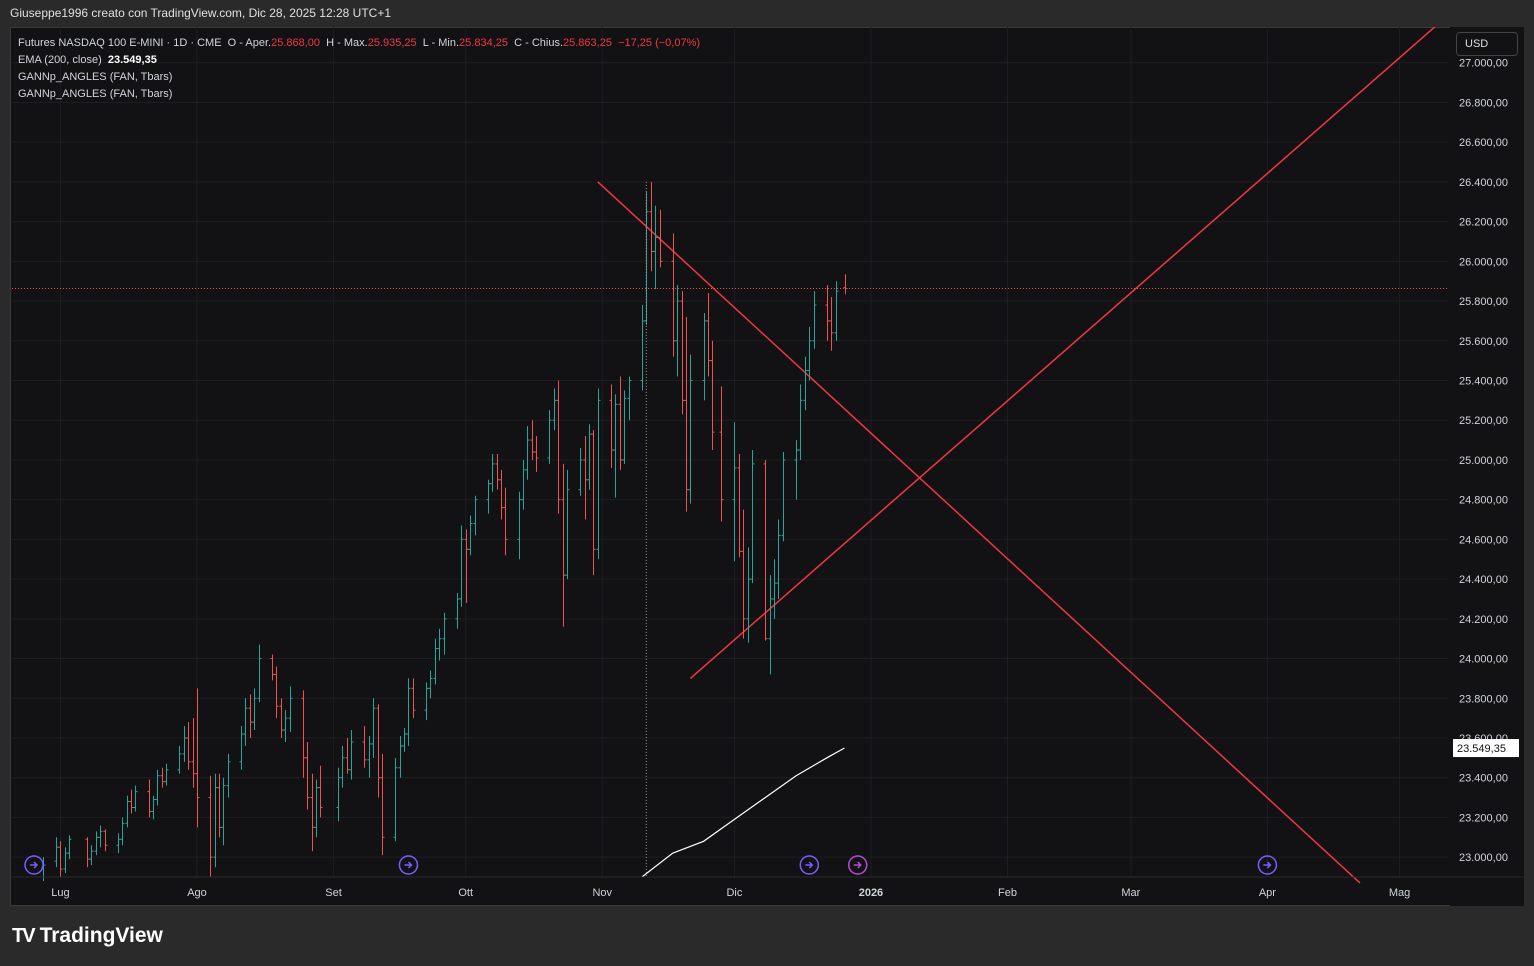 Image resolution: width=1534 pixels, height=966 pixels. Describe the element at coordinates (347, 43) in the screenshot. I see `high-label: H - Max.` at that location.